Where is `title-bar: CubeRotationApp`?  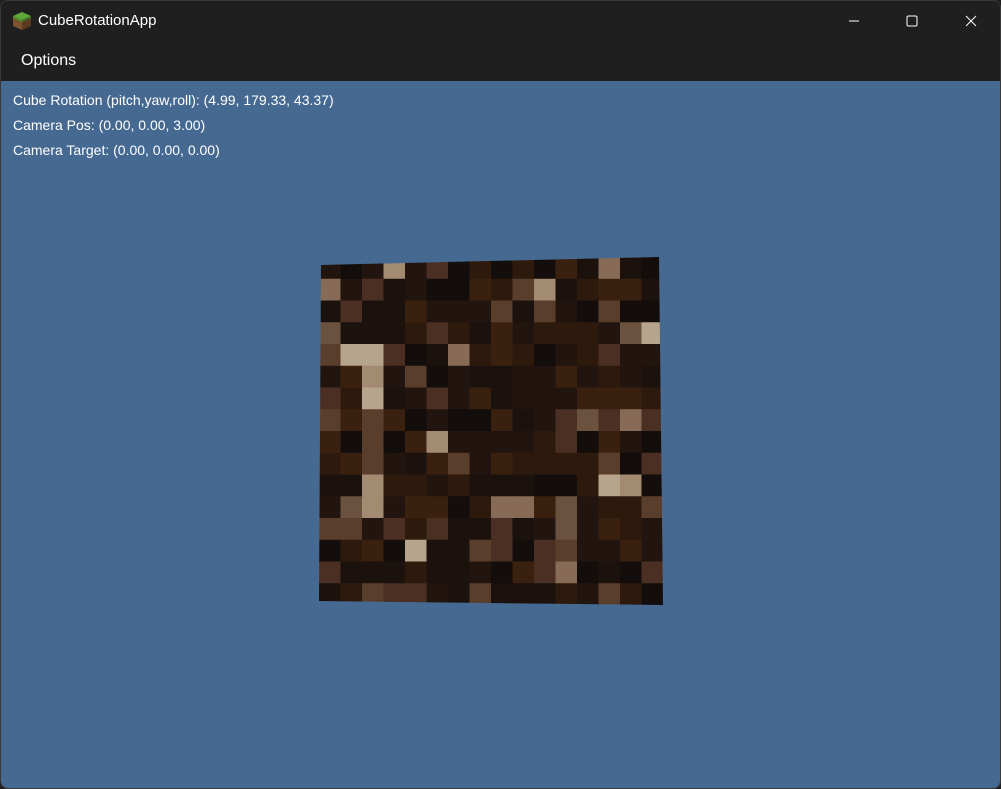 title-bar: CubeRotationApp is located at coordinates (500, 21).